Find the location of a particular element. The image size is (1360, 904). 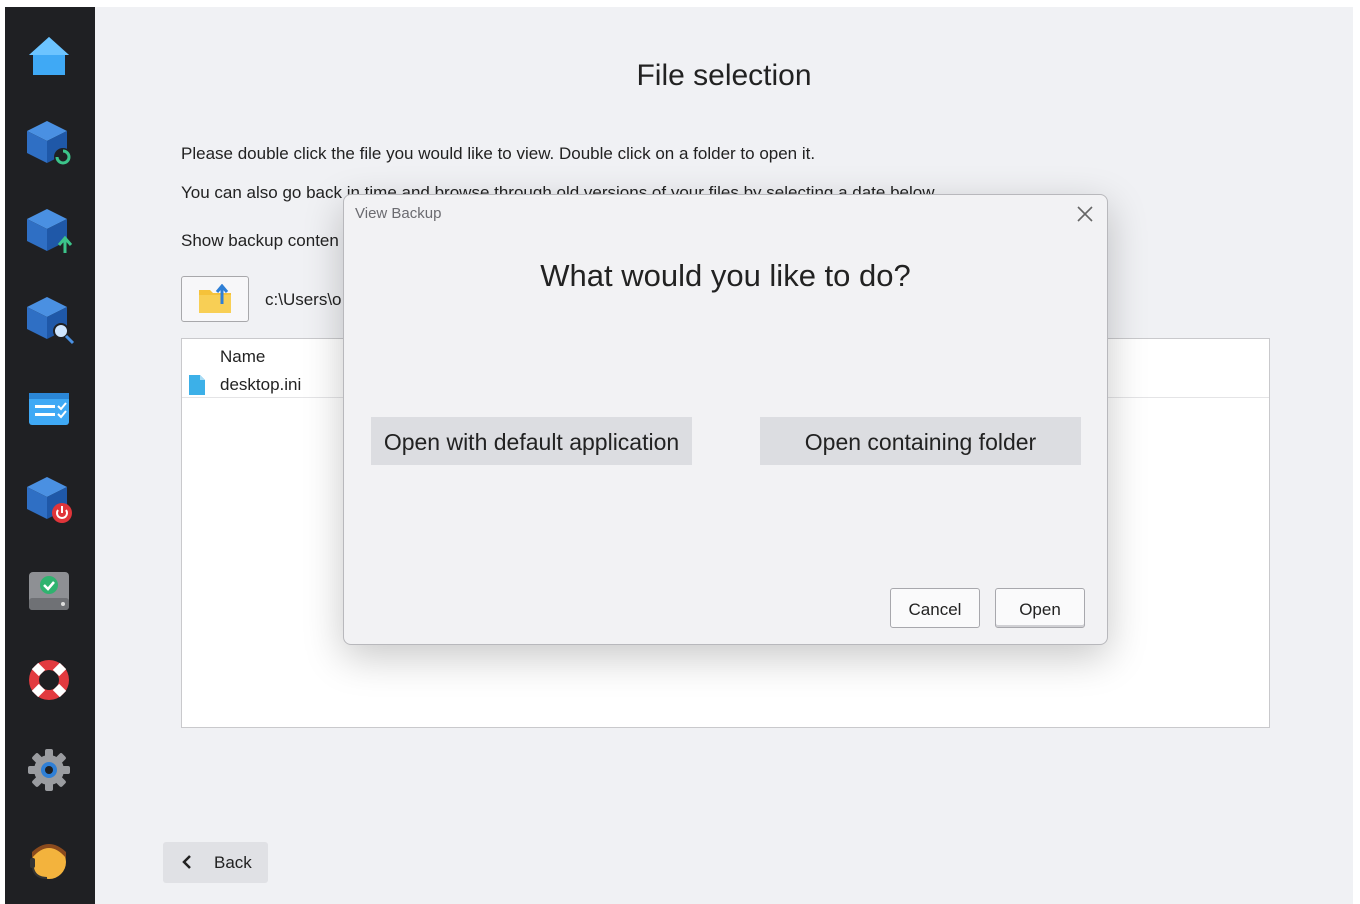

column-header-name: Name is located at coordinates (242, 357).